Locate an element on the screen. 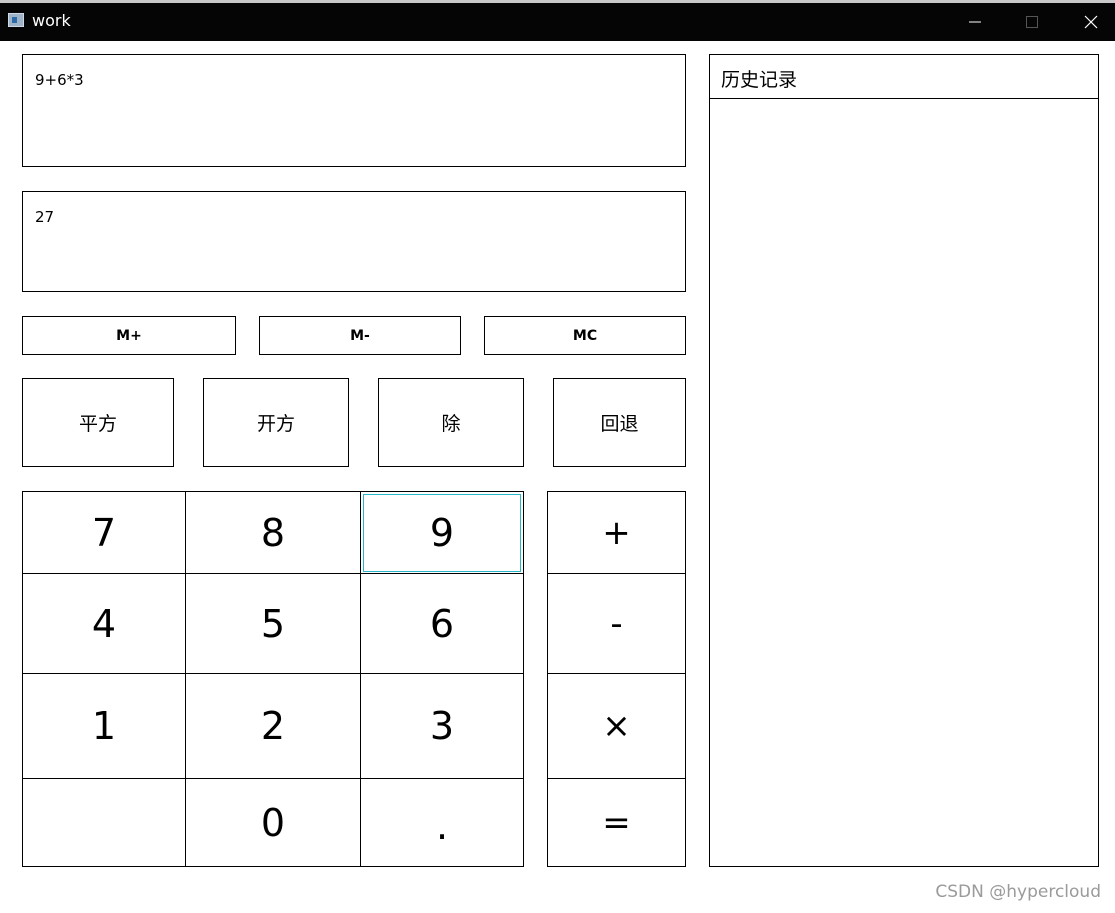  key-6: 6 is located at coordinates (442, 623).